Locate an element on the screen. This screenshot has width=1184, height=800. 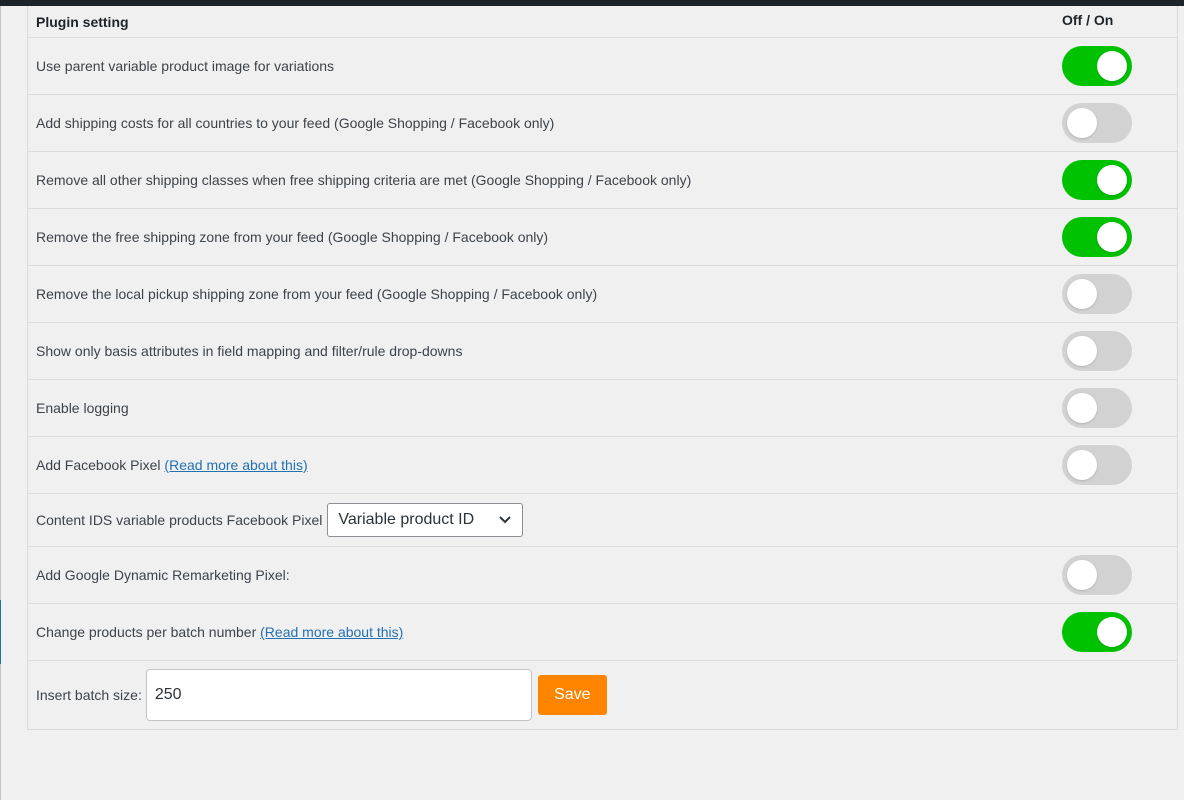
toggle-facebook-pixel is located at coordinates (1097, 465).